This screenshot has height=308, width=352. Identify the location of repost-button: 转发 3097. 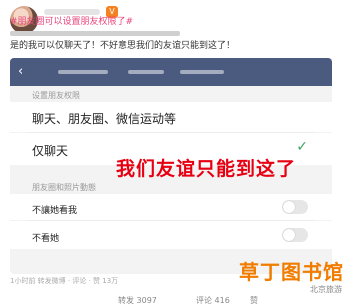
(137, 300).